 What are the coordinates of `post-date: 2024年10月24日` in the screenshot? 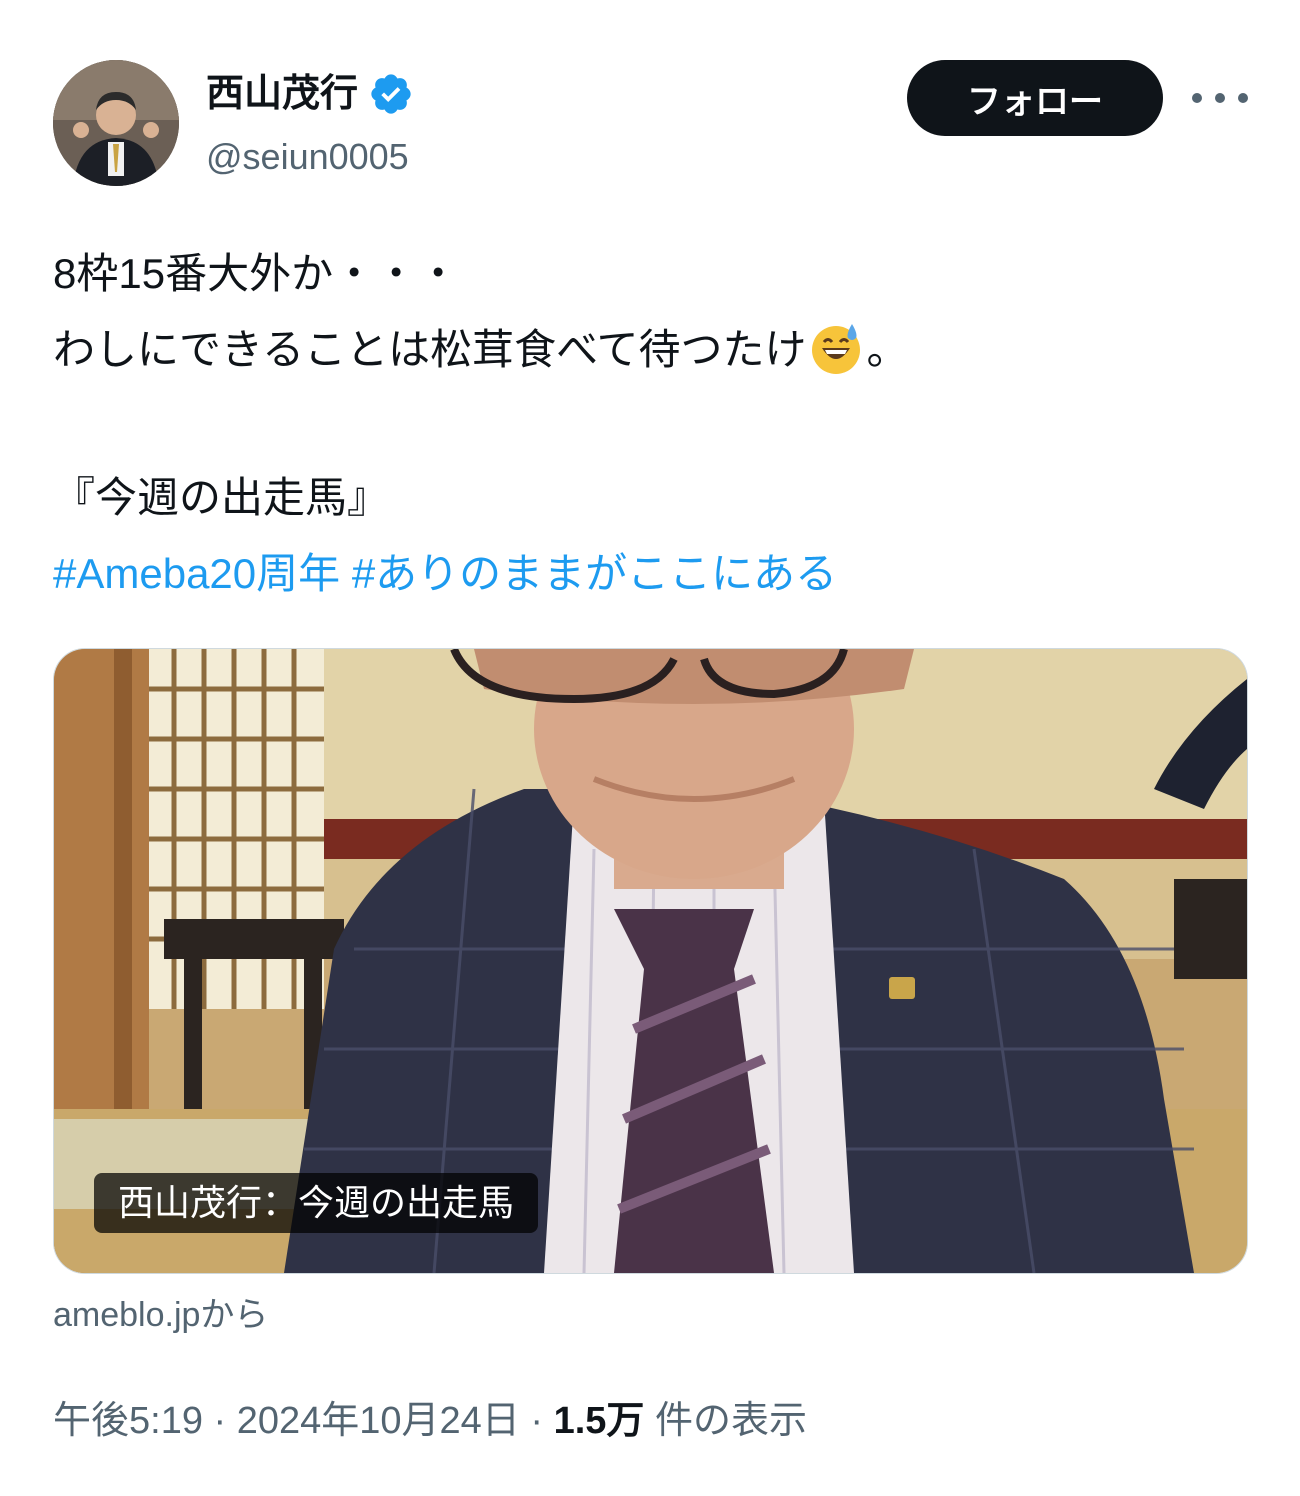 It's located at (378, 1421).